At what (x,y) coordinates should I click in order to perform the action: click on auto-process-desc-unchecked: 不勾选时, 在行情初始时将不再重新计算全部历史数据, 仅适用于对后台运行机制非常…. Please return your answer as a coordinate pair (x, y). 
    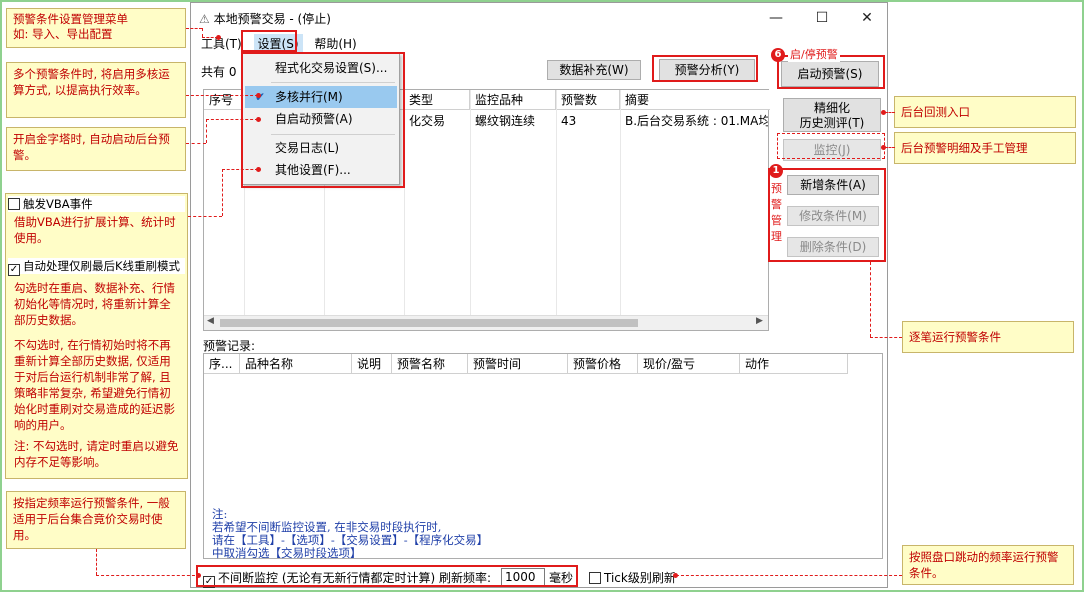
    Looking at the image, I should click on (94, 385).